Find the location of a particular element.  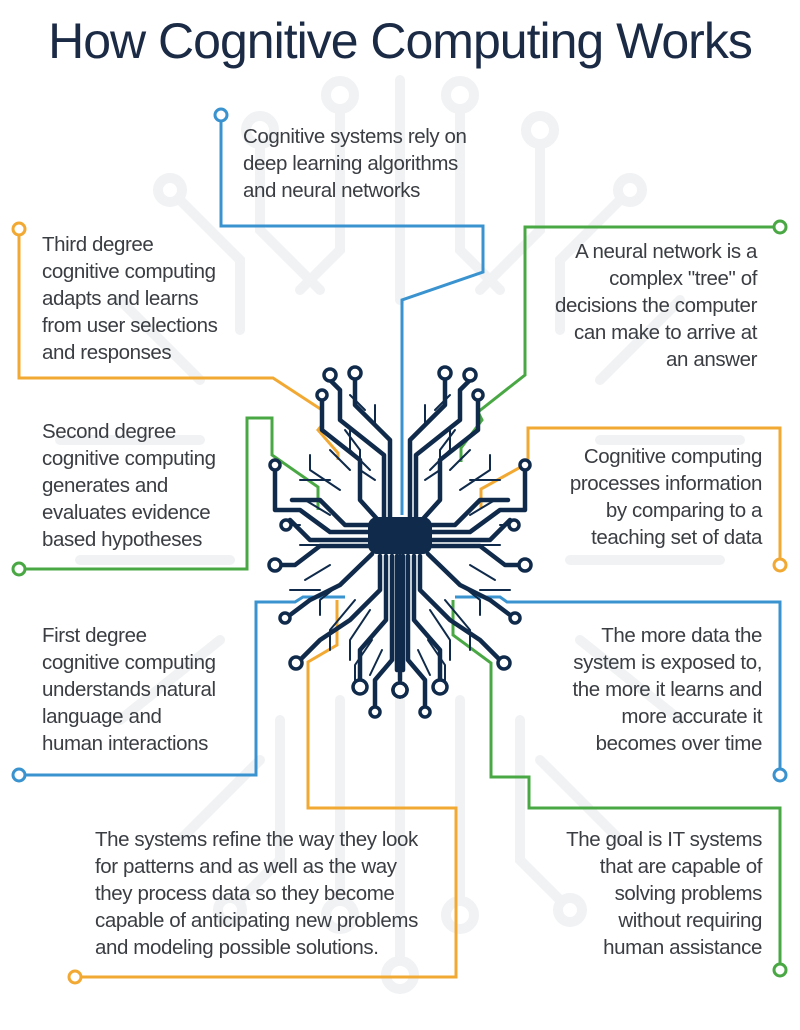

callout-line: The more data the is located at coordinates (681, 635).